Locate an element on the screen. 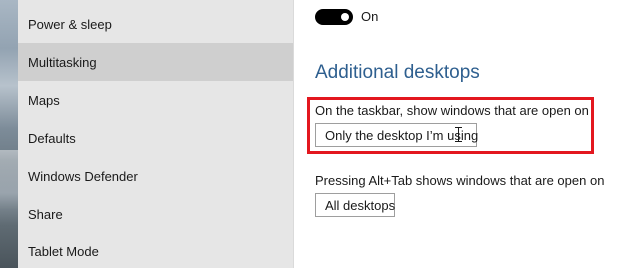 The width and height of the screenshot is (620, 268). sidebar-item-power-sleep: Power & sleep is located at coordinates (155, 24).